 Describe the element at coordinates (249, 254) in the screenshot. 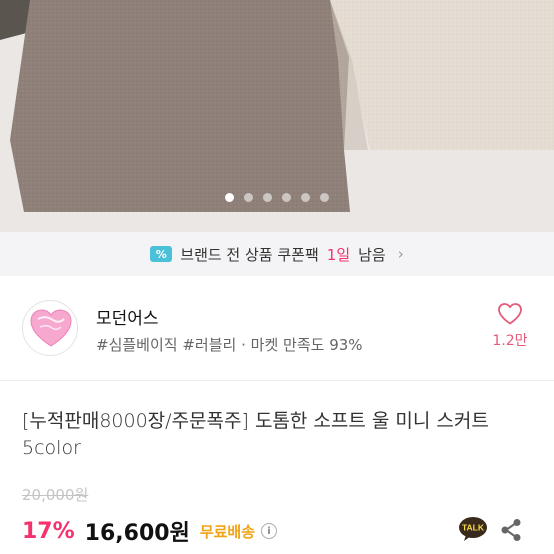

I see `coupon-banner-text: 브랜드 전 상품 쿠폰팩` at that location.